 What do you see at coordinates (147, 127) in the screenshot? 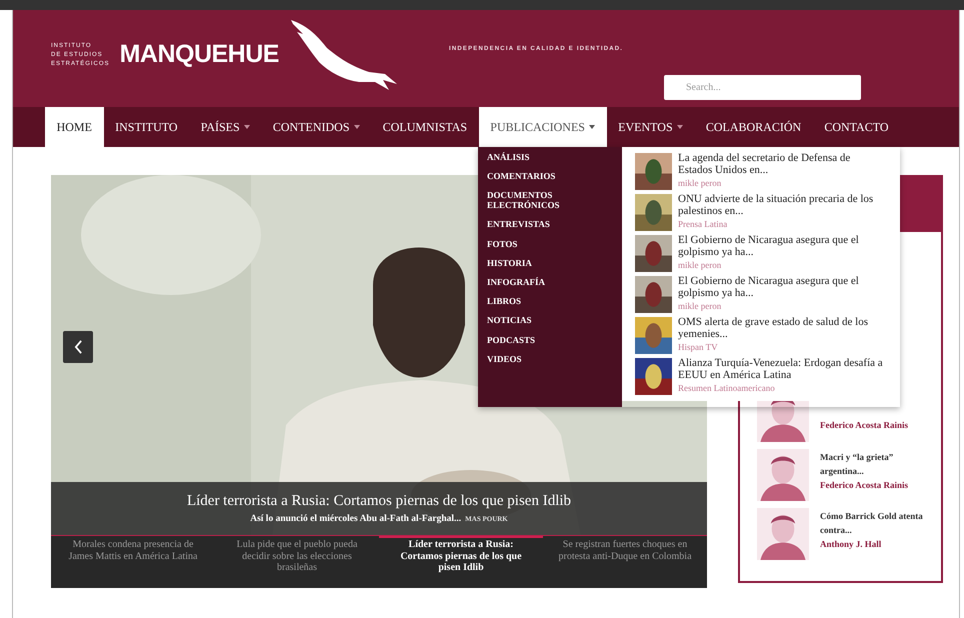
I see `nav-tab: INSTITUTO` at bounding box center [147, 127].